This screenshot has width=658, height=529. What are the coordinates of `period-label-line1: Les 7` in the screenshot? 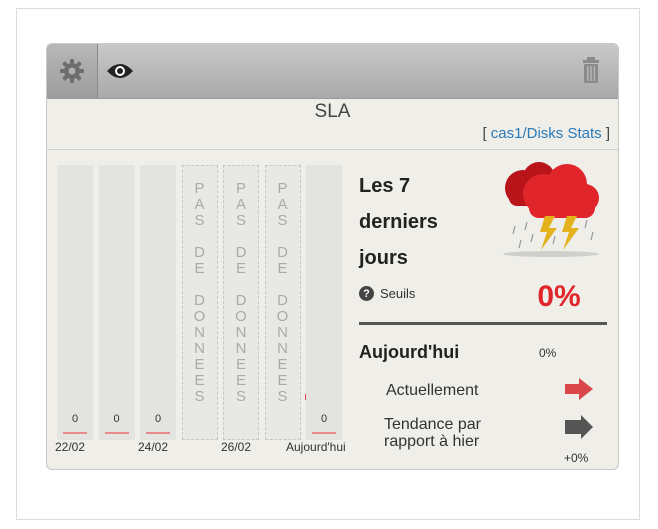 It's located at (385, 186).